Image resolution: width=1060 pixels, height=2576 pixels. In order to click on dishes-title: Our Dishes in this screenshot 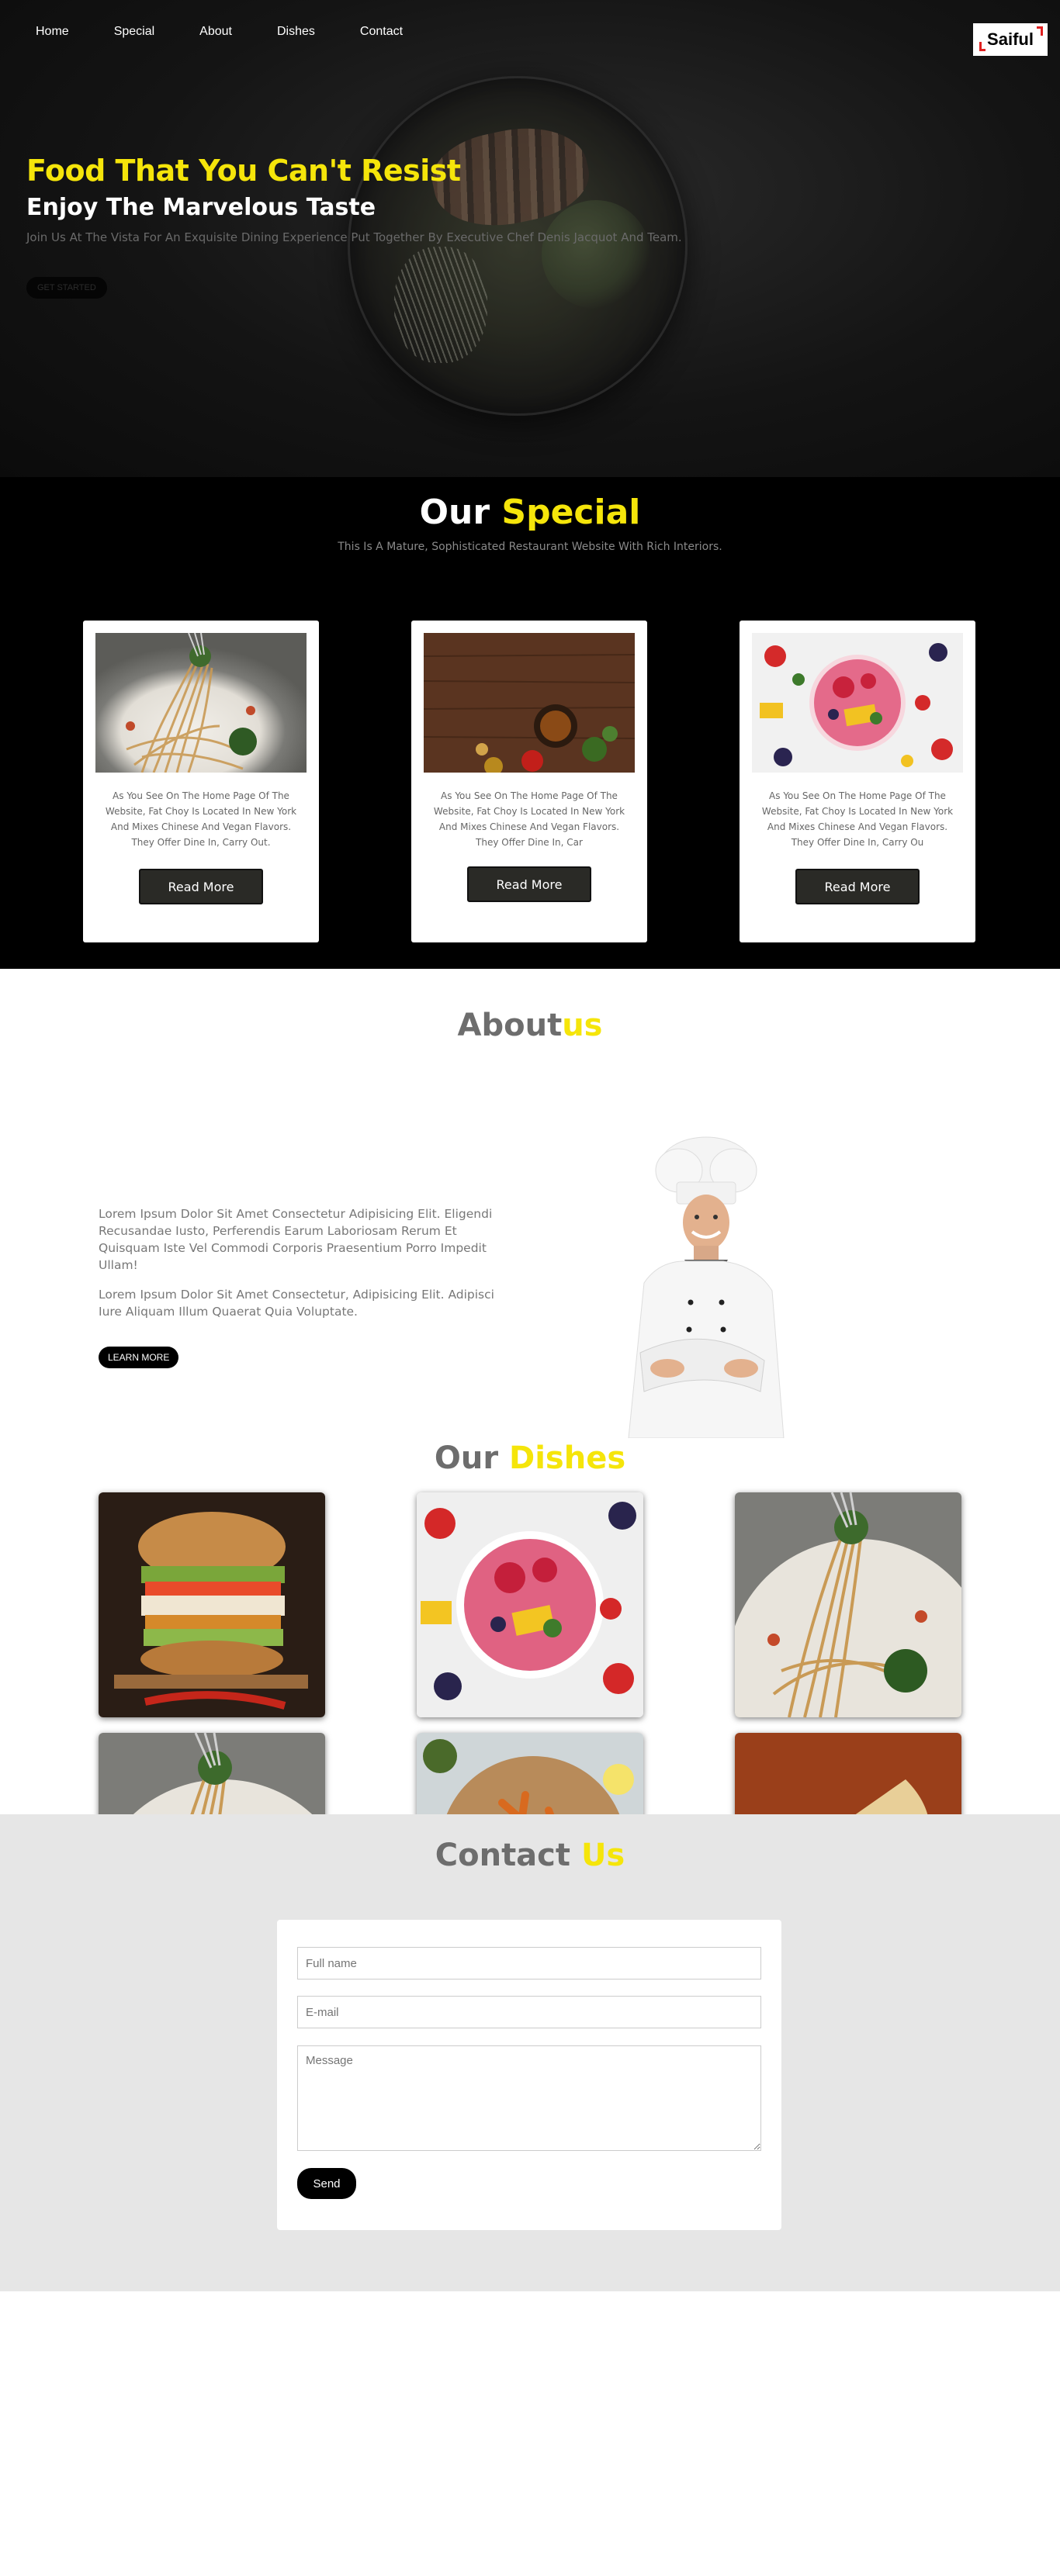, I will do `click(530, 1458)`.